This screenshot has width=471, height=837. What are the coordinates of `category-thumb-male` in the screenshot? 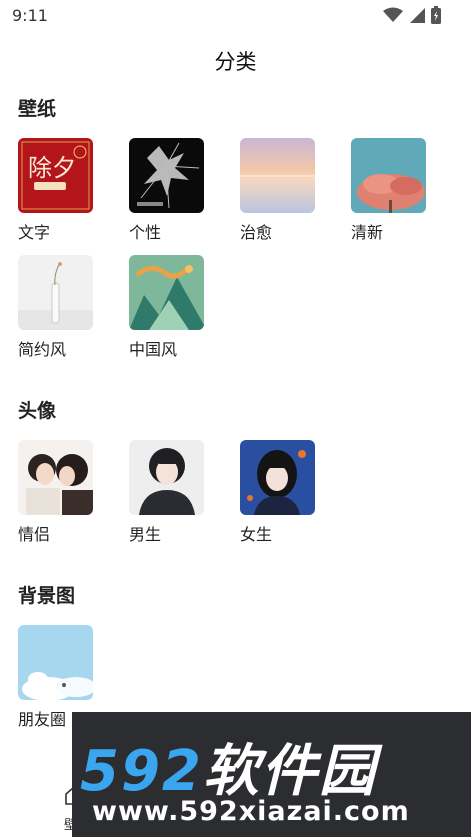 It's located at (166, 477).